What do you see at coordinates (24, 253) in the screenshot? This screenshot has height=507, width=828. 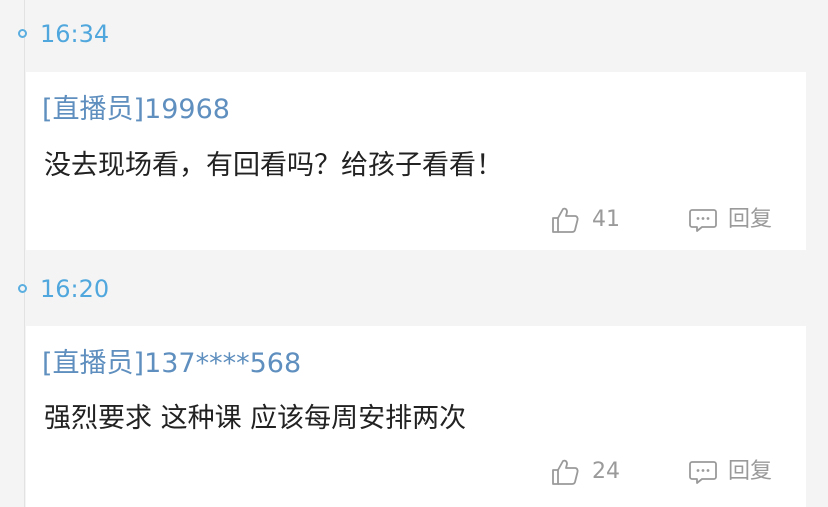 I see `timeline-line` at bounding box center [24, 253].